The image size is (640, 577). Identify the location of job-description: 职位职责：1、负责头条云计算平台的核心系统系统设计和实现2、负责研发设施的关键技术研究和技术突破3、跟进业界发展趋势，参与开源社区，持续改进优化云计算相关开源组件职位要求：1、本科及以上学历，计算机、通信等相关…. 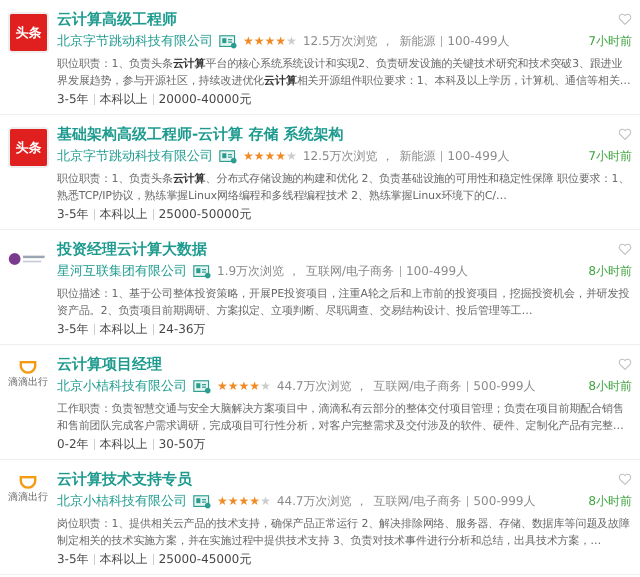
(344, 72).